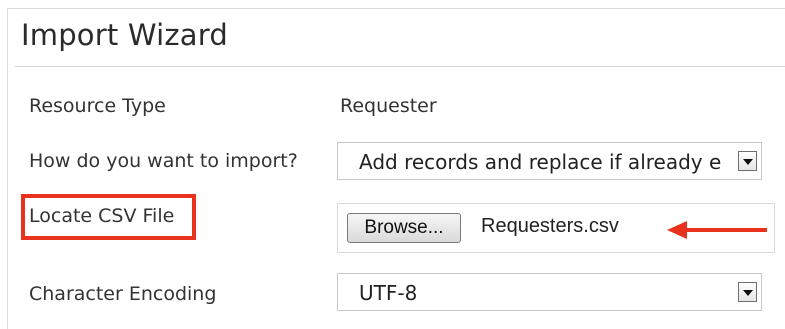 The image size is (785, 329). I want to click on import-mode-selected-value: Add records and replace if already e, so click(540, 162).